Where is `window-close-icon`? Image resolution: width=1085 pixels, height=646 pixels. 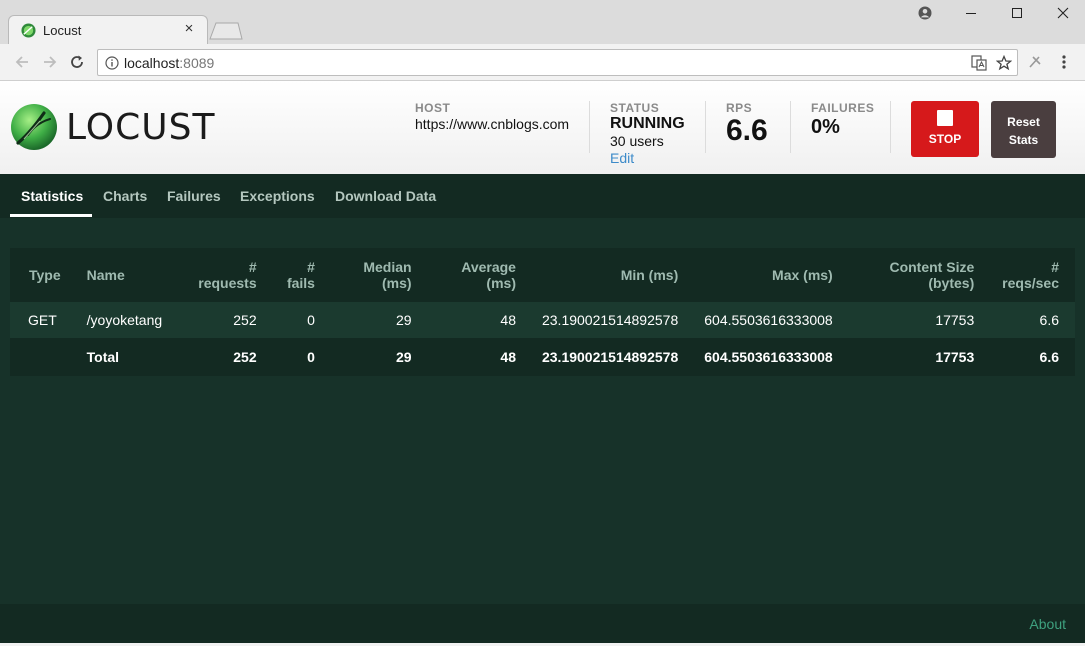
window-close-icon is located at coordinates (1062, 13).